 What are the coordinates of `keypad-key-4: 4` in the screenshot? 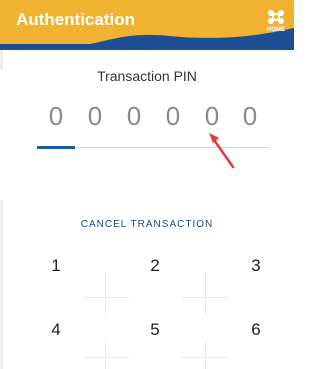 It's located at (56, 330).